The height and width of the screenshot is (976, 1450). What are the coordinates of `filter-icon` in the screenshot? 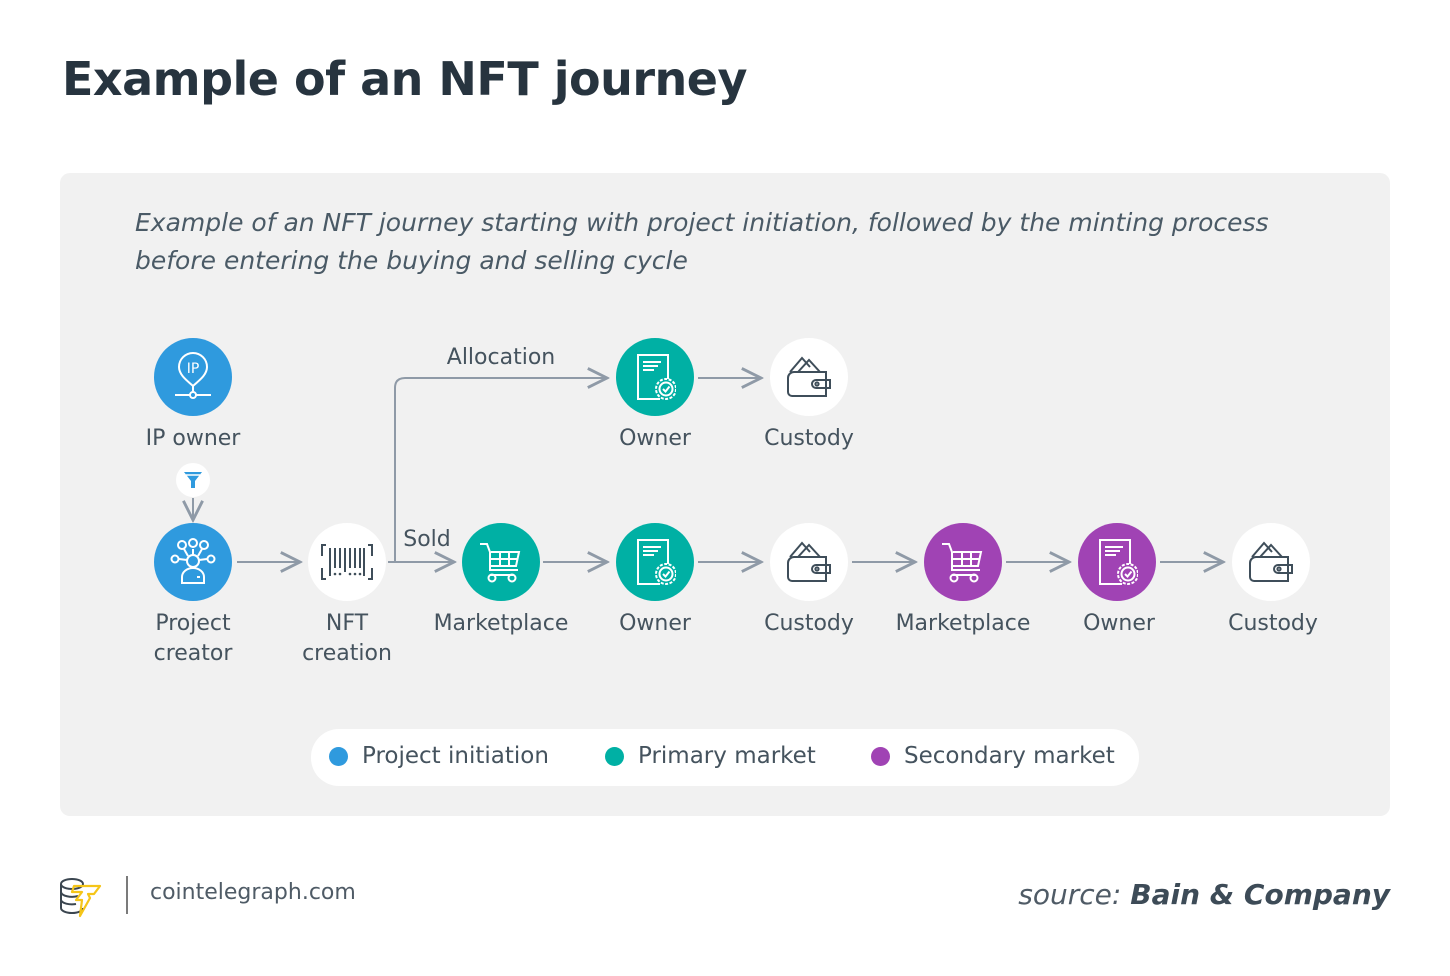 It's located at (193, 480).